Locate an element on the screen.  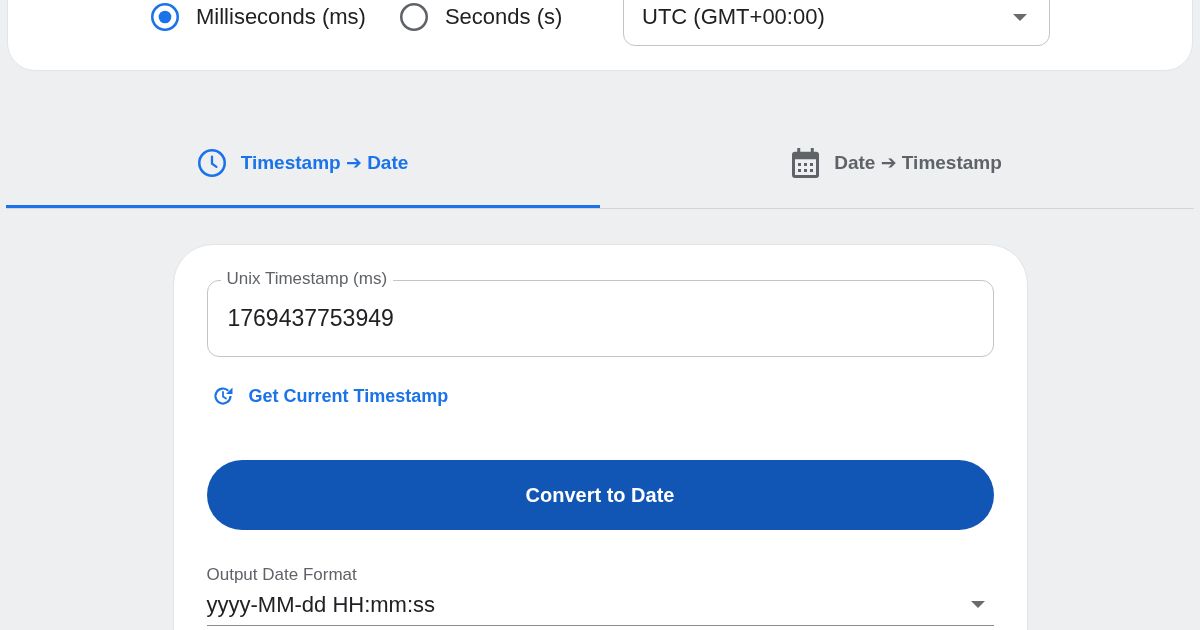
date-format-select: yyyy-MM-dd HH:mm:ss is located at coordinates (600, 605).